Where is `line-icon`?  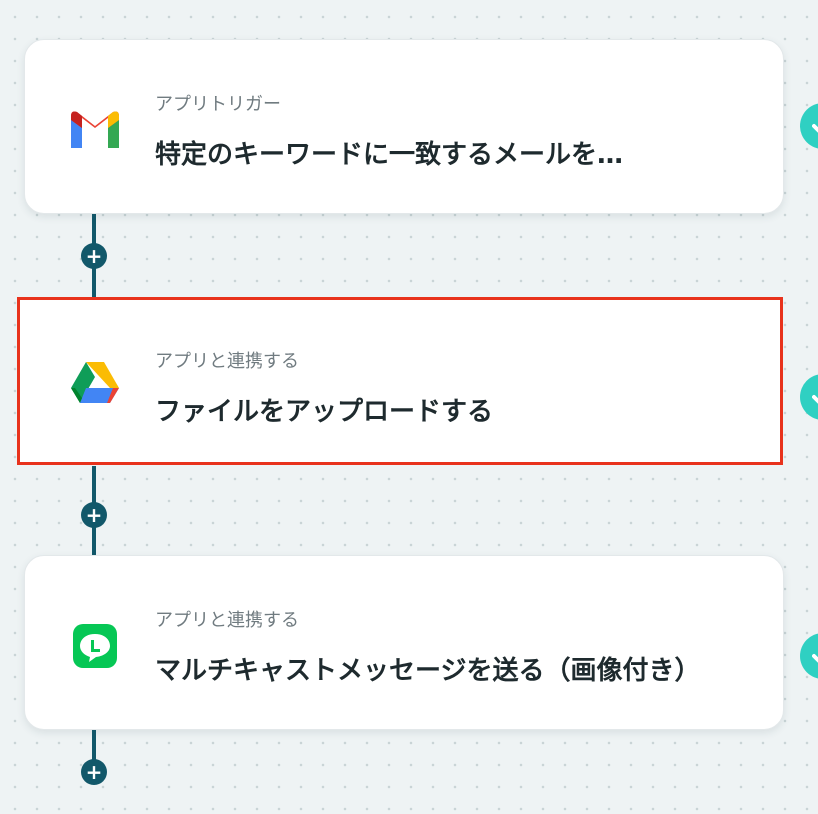 line-icon is located at coordinates (95, 646).